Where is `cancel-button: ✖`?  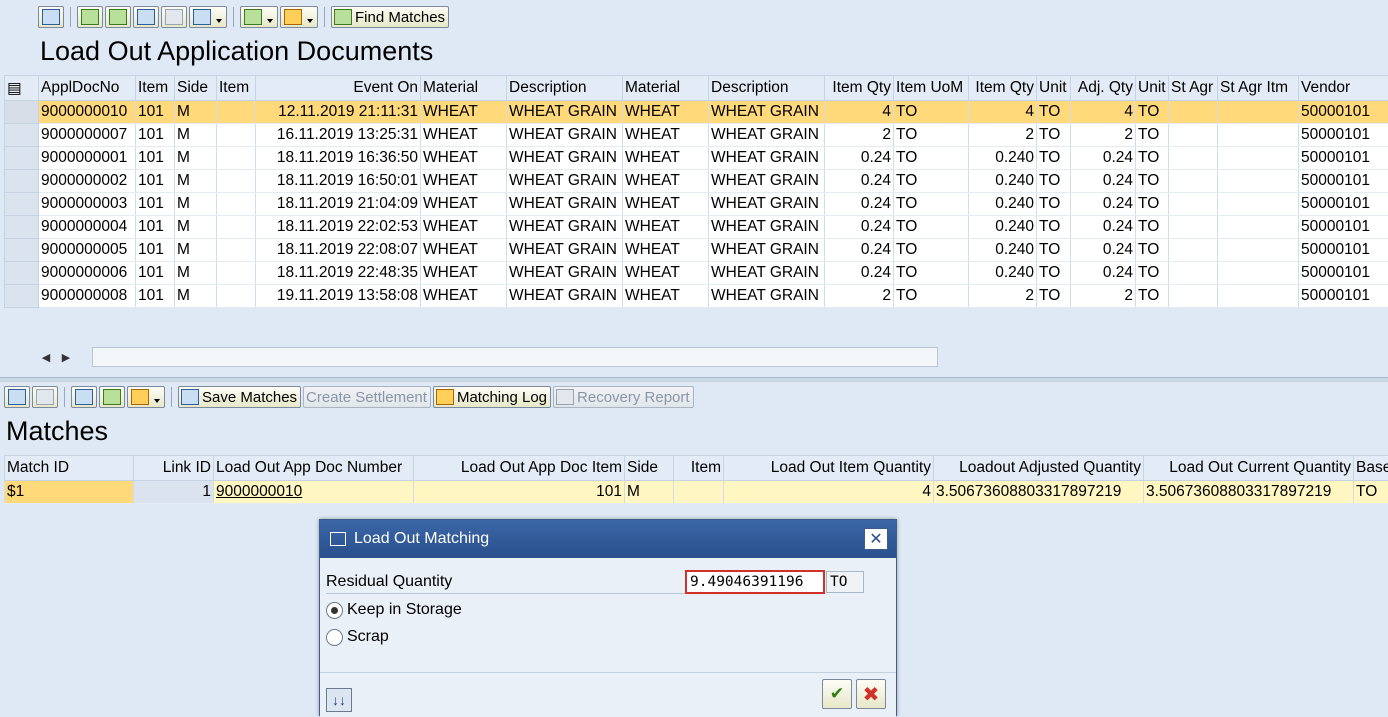
cancel-button: ✖ is located at coordinates (871, 694).